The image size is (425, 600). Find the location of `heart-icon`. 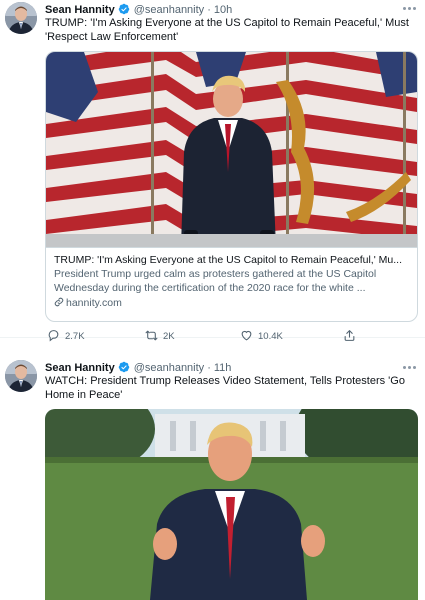

heart-icon is located at coordinates (246, 335).